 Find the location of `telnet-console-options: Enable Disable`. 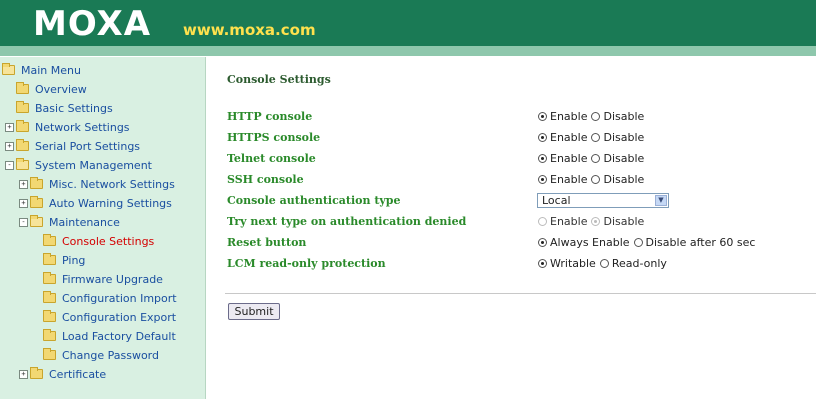

telnet-console-options: Enable Disable is located at coordinates (593, 158).